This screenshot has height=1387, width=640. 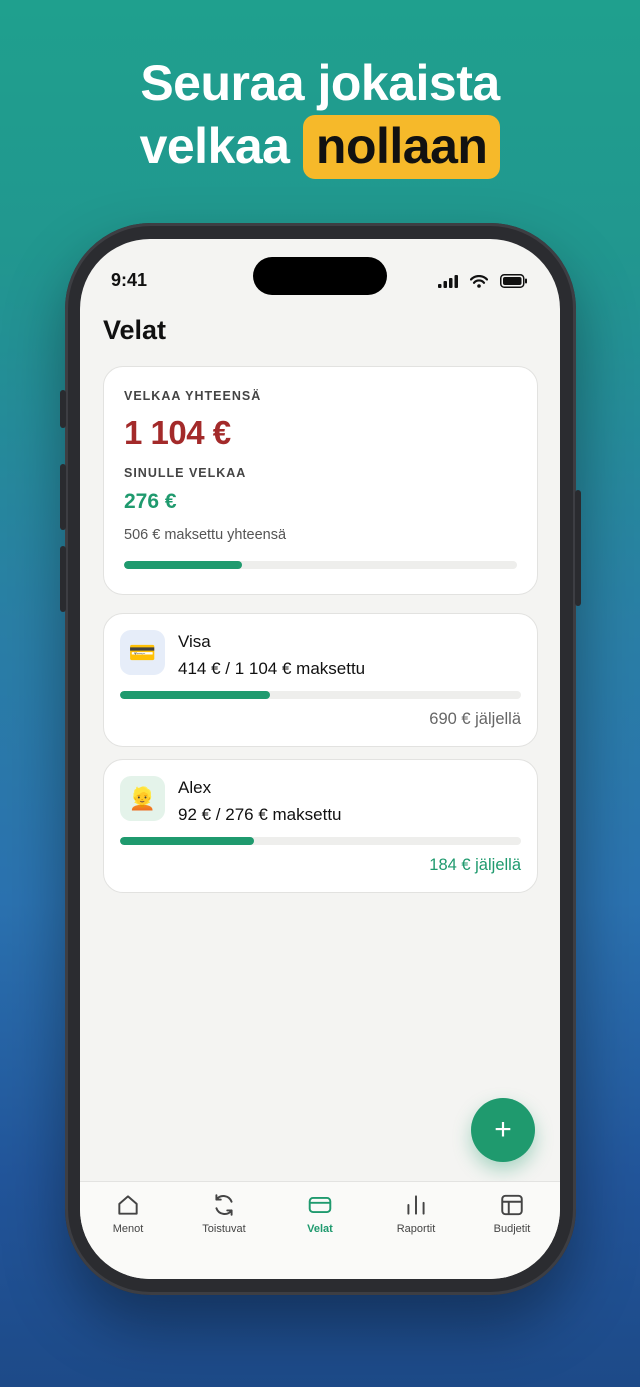 What do you see at coordinates (401, 147) in the screenshot?
I see `headline-highlight: nollaan` at bounding box center [401, 147].